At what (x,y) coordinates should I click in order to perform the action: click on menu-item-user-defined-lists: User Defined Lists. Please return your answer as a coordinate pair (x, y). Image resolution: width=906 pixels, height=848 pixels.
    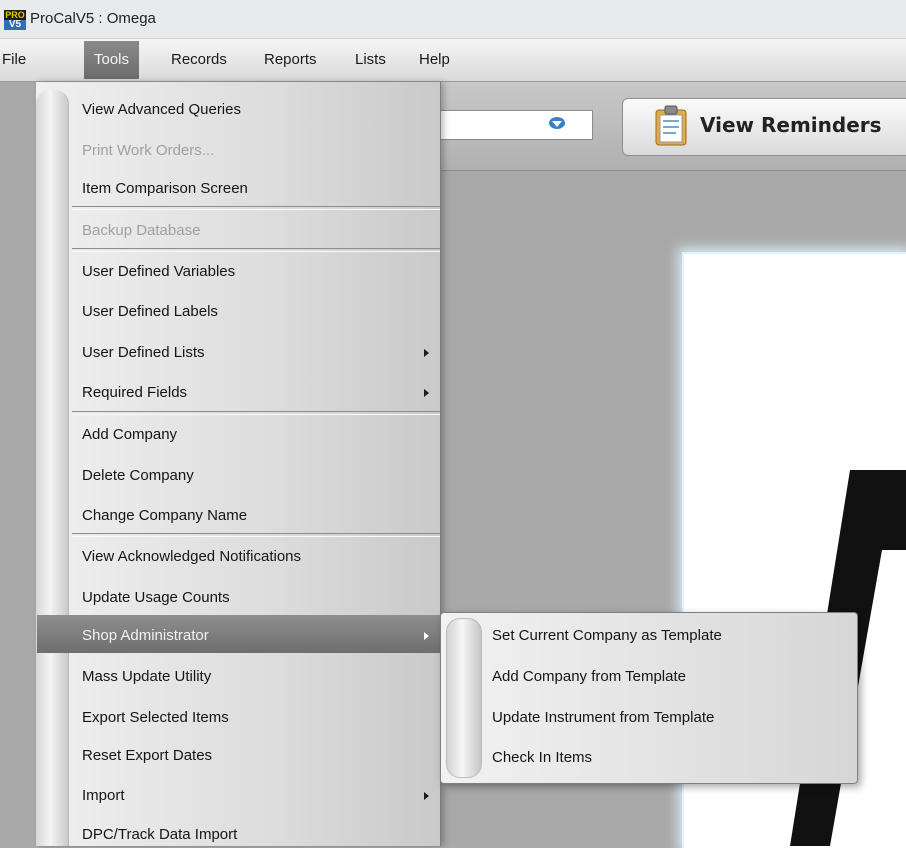
    Looking at the image, I should click on (143, 352).